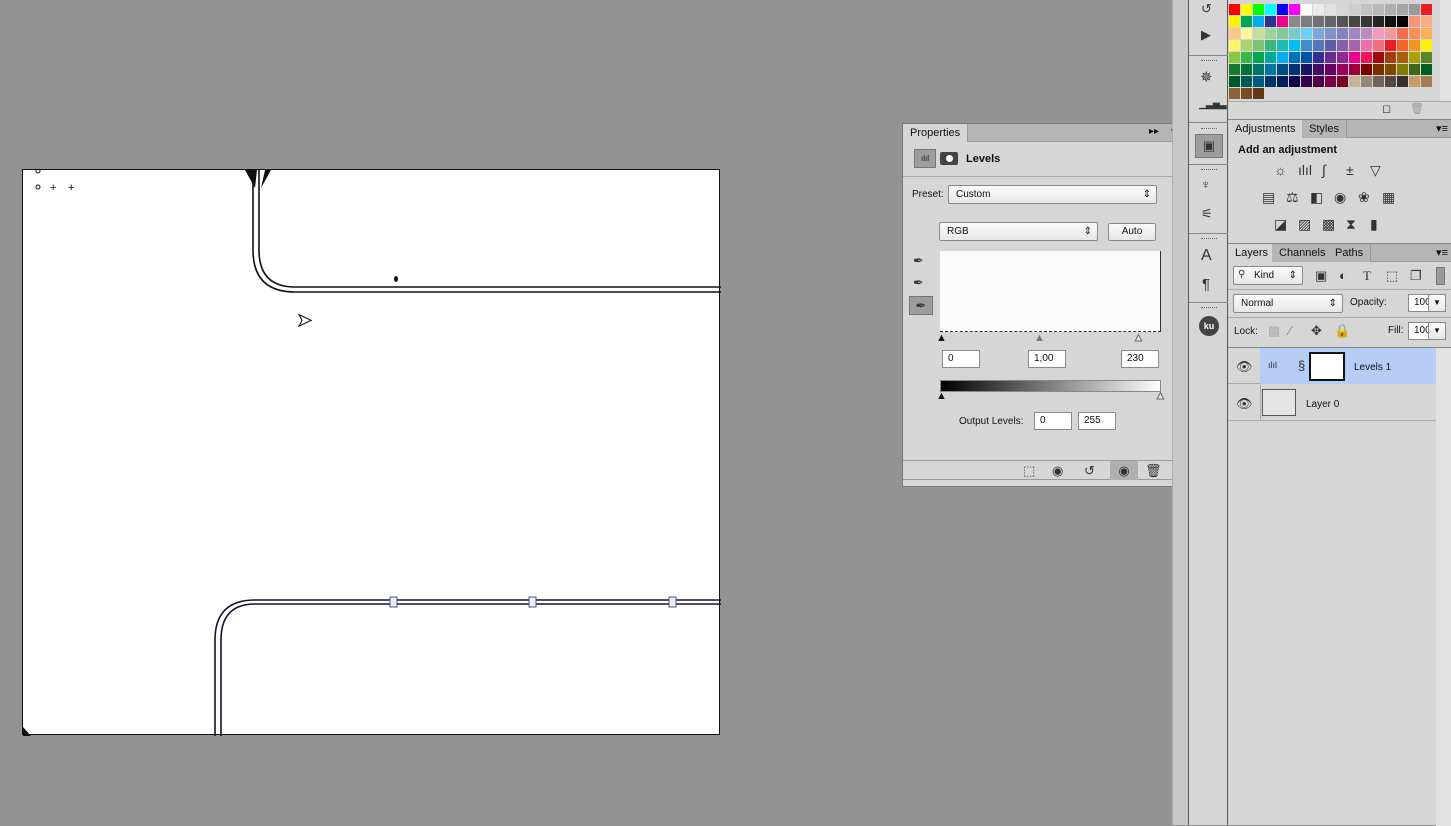 Image resolution: width=1451 pixels, height=826 pixels. Describe the element at coordinates (1292, 197) in the screenshot. I see `color-balance-icon: ⚖` at that location.